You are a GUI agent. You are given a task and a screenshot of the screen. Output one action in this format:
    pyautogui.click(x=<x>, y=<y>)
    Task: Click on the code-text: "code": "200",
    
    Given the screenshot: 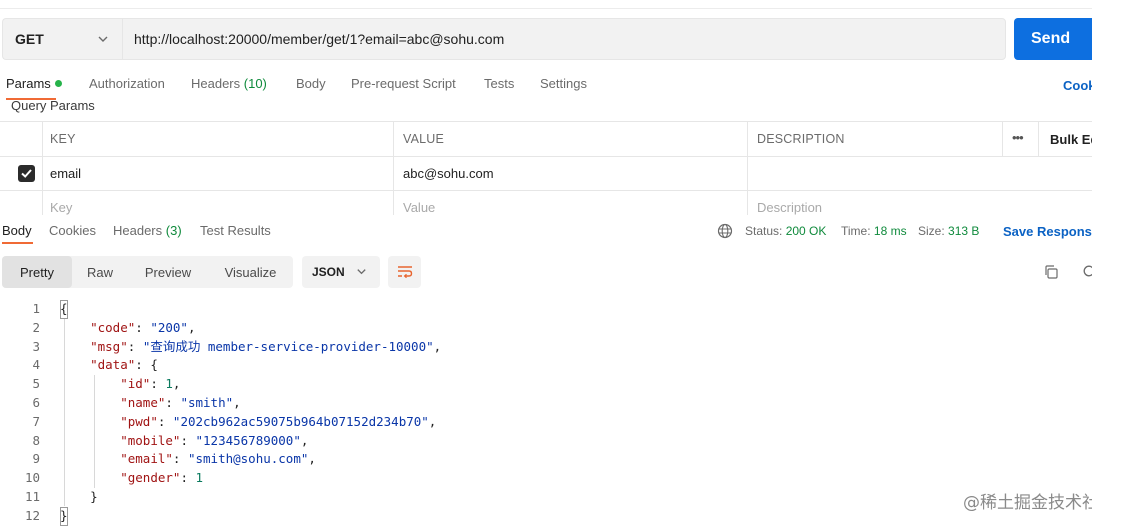 What is the action you would take?
    pyautogui.click(x=143, y=327)
    